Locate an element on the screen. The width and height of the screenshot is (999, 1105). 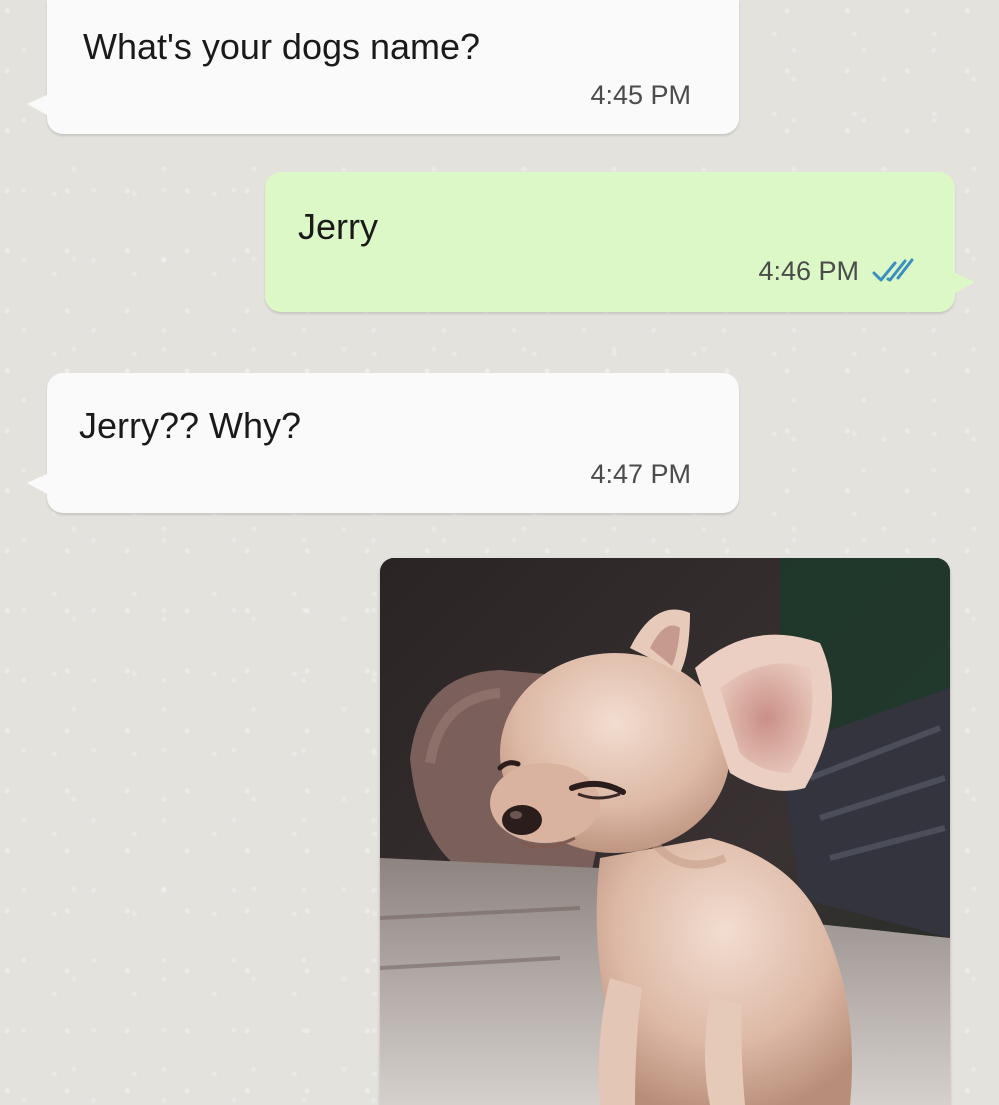
message-bubble-incoming: Jerry?? Why? 4:47 PM is located at coordinates (383, 443).